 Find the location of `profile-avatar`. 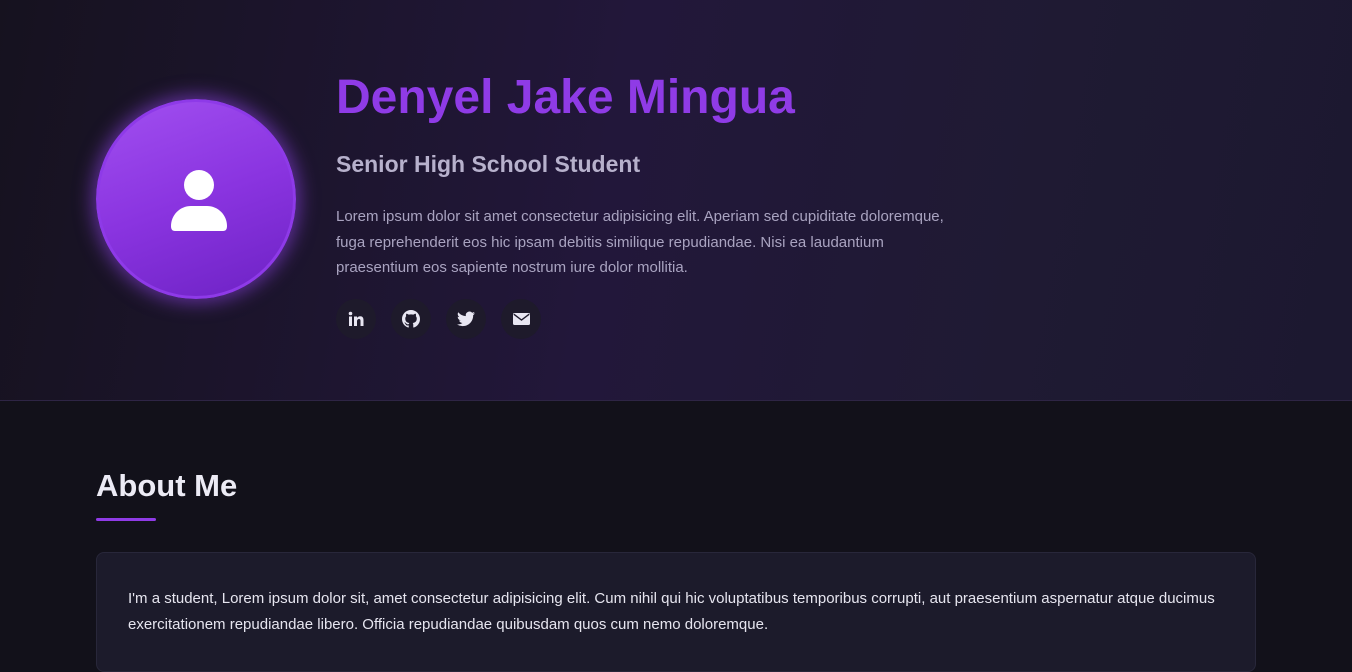

profile-avatar is located at coordinates (196, 199).